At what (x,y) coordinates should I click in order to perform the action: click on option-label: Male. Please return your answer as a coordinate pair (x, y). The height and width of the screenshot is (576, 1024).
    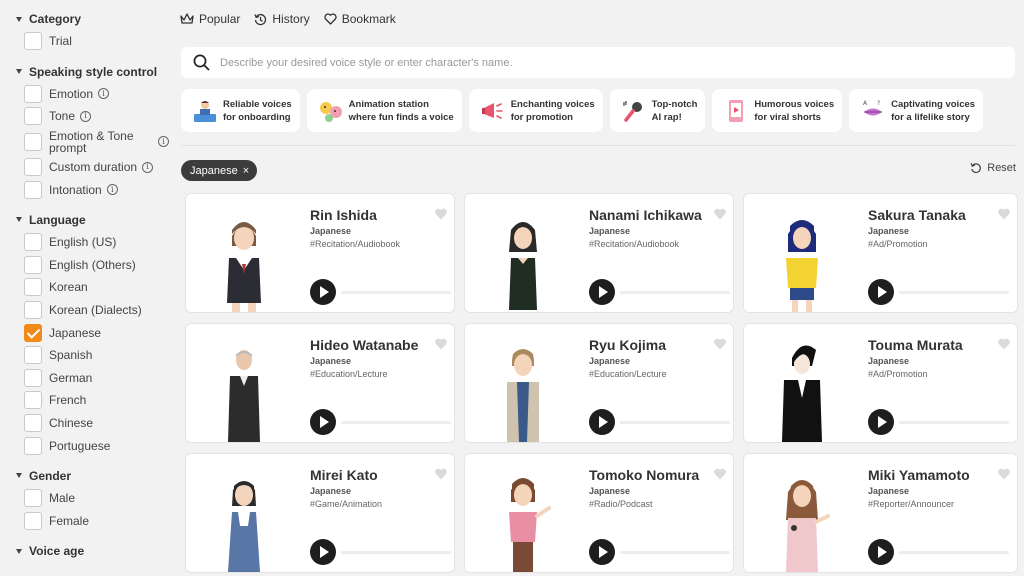
    Looking at the image, I should click on (62, 498).